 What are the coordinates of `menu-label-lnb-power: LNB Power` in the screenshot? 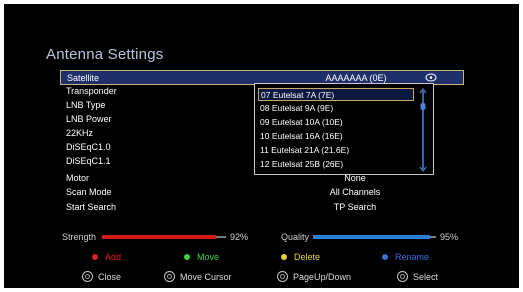 It's located at (89, 119).